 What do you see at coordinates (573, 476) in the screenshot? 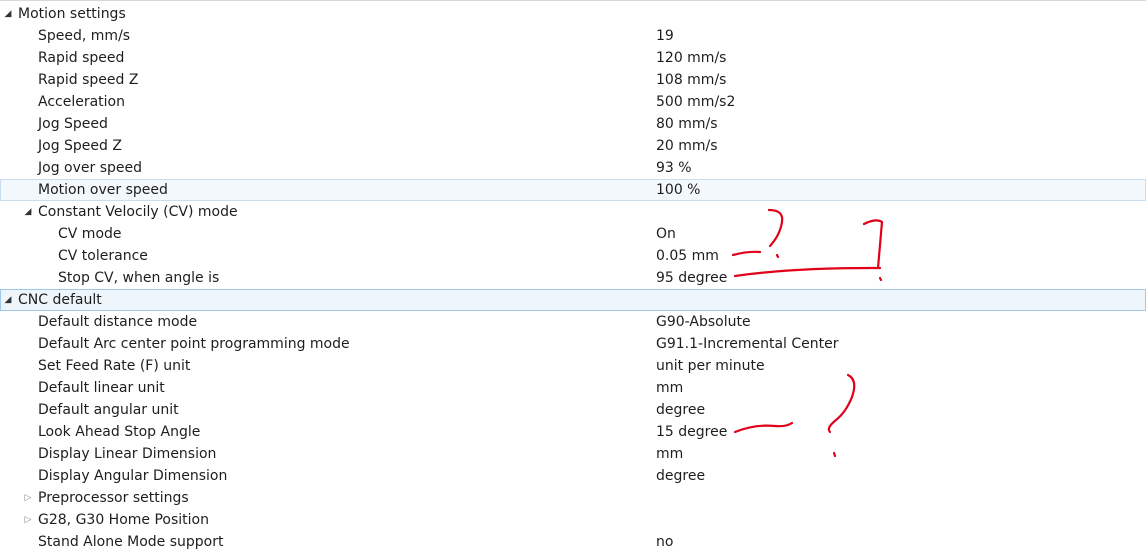
I see `property-row-display-angular-dimension: Display Angular Dimension degree` at bounding box center [573, 476].